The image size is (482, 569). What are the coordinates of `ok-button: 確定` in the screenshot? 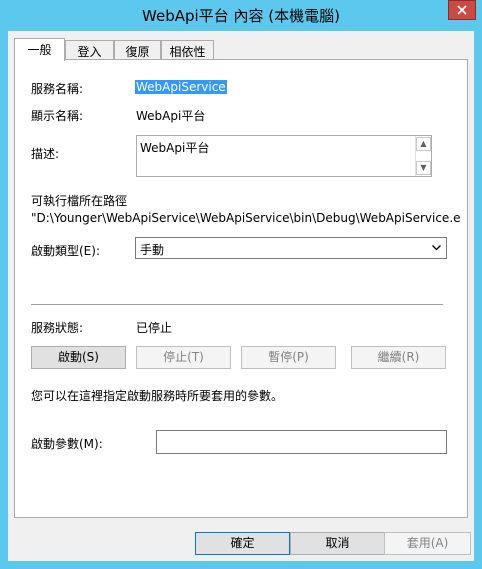 It's located at (242, 543).